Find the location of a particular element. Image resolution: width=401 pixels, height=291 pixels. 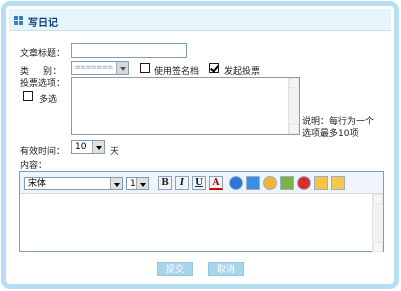

font-family-select: 宋体 is located at coordinates (73, 183).